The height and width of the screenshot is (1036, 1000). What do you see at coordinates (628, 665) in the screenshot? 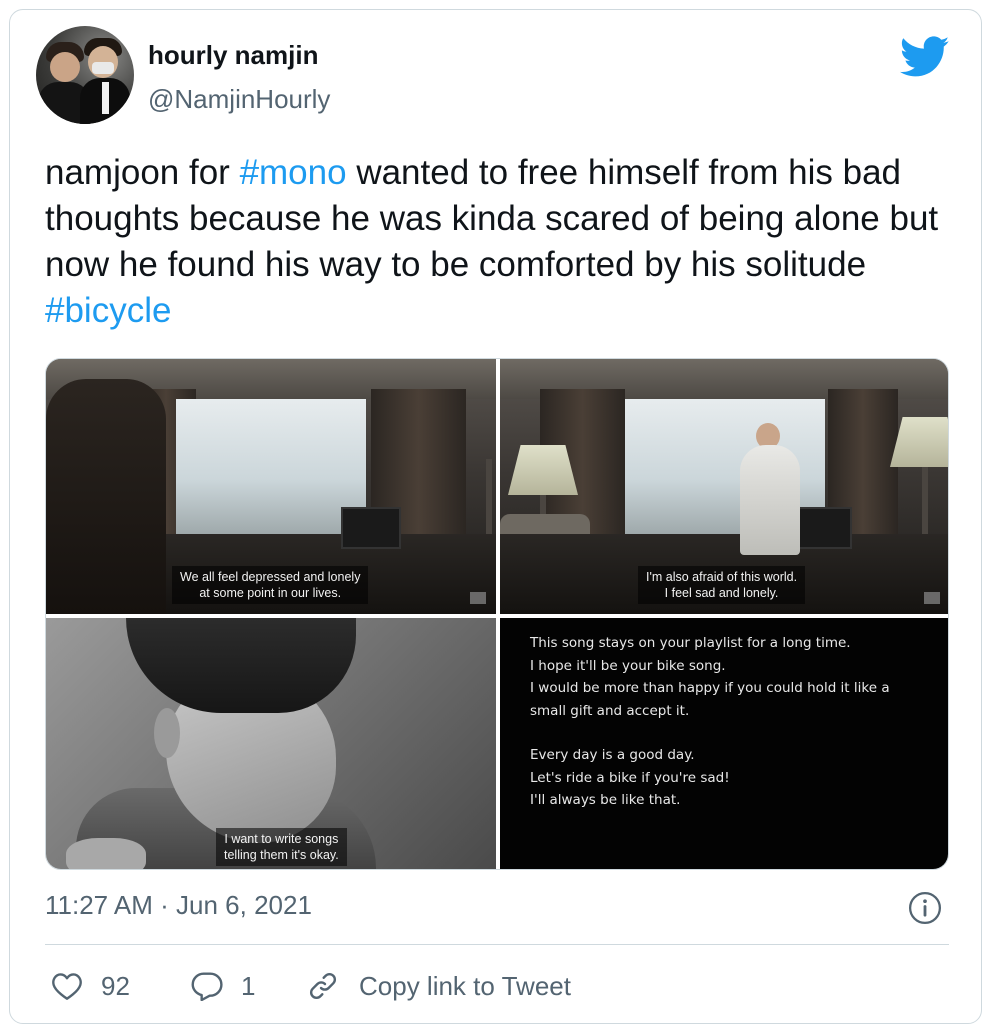
I see `quote-line: I hope it'll be your bike song.` at bounding box center [628, 665].